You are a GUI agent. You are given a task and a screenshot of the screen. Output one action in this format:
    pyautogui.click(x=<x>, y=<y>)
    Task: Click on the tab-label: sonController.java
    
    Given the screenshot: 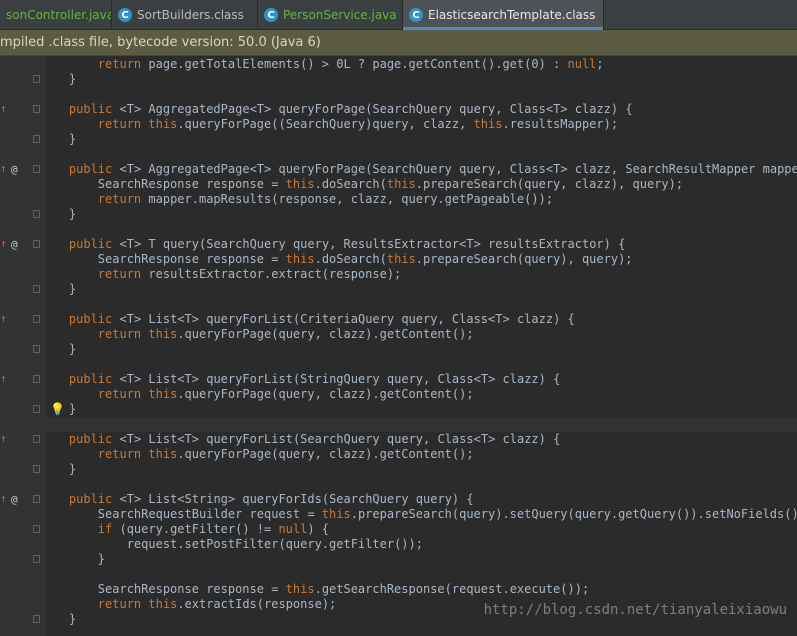 What is the action you would take?
    pyautogui.click(x=59, y=15)
    